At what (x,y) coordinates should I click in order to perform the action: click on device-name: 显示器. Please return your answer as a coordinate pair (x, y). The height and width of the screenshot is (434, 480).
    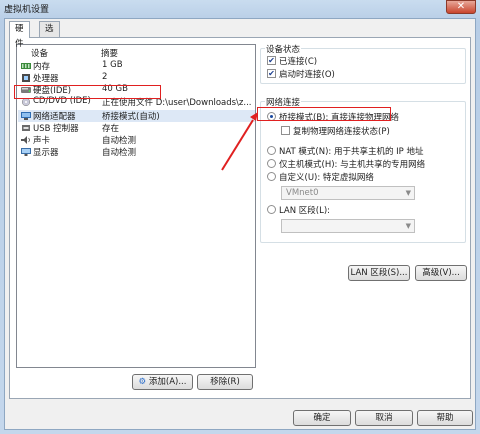
    Looking at the image, I should click on (46, 153).